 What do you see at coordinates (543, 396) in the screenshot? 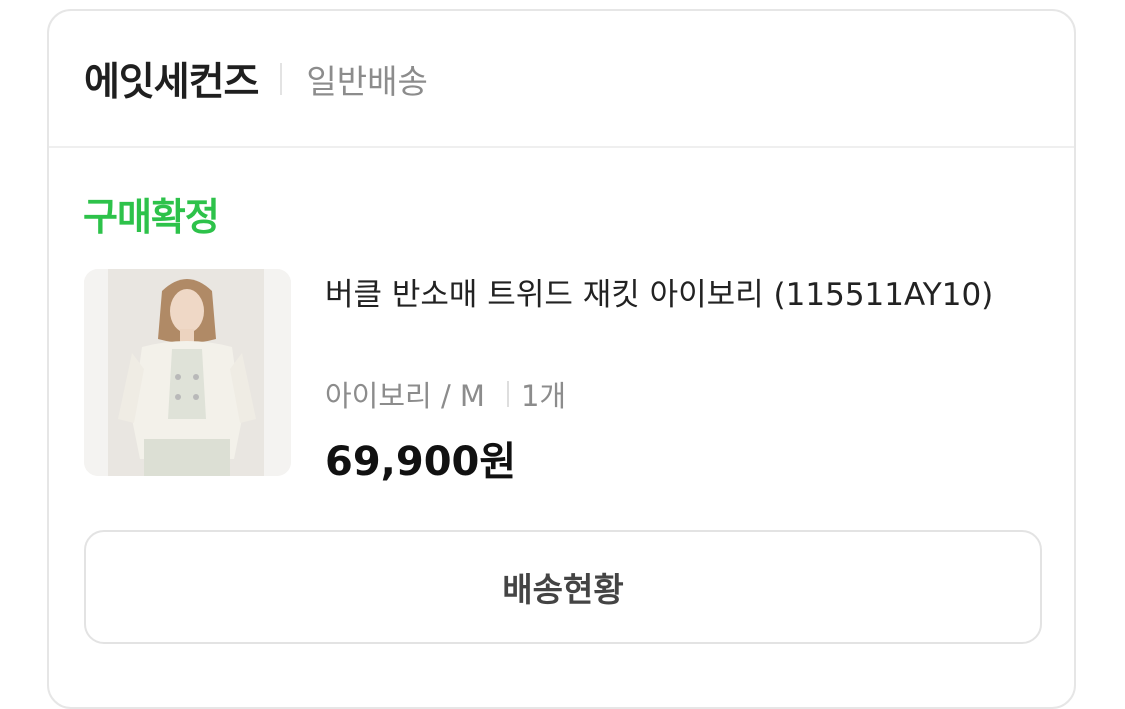
I see `quantity: 1개` at bounding box center [543, 396].